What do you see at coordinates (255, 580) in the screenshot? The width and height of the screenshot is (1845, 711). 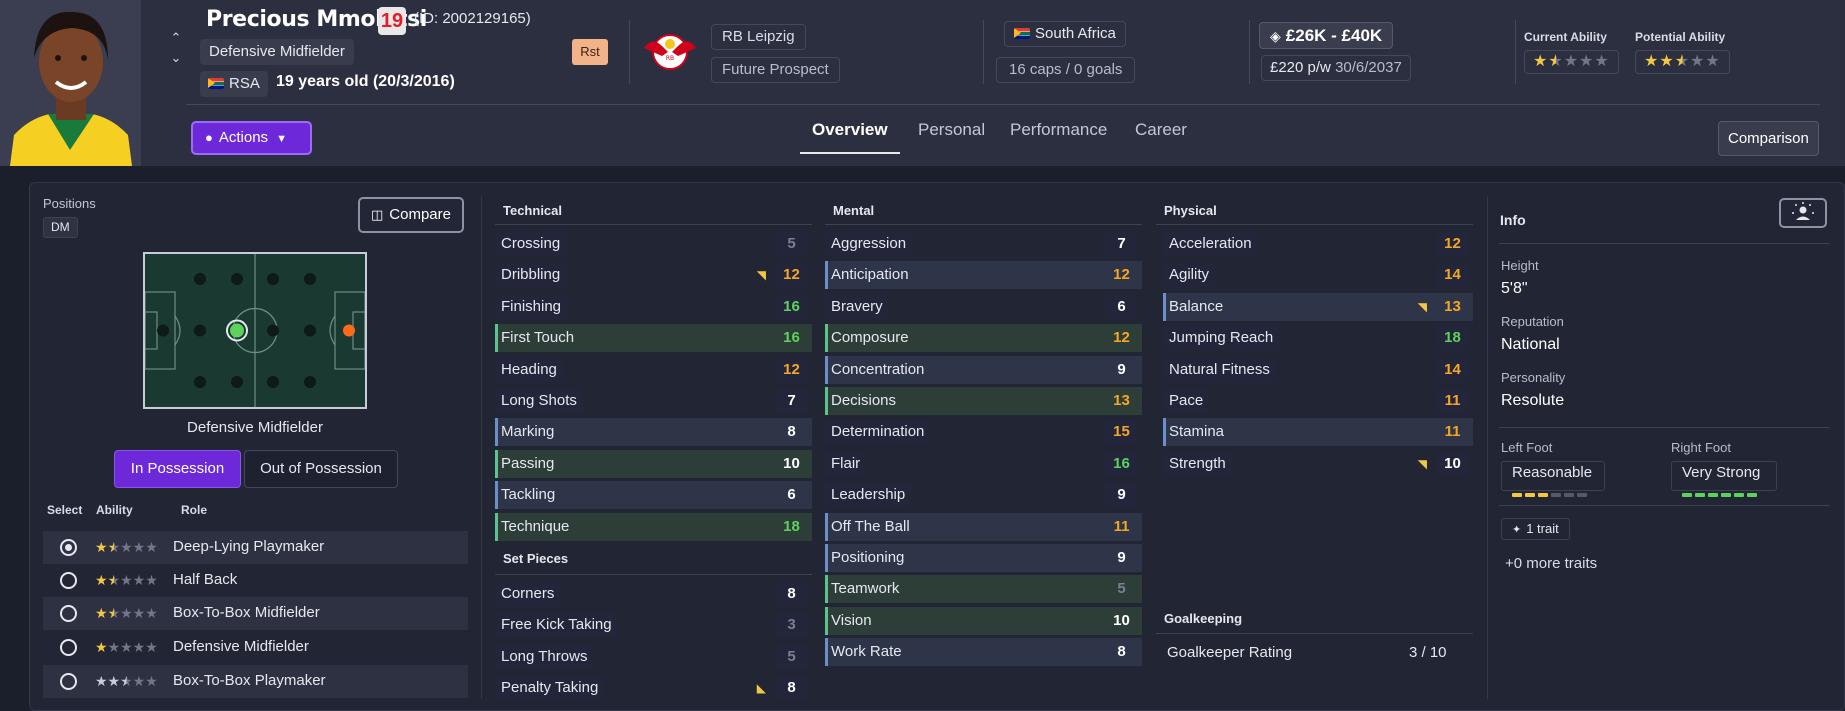 I see `role-row: ★★★★★ Half Back` at bounding box center [255, 580].